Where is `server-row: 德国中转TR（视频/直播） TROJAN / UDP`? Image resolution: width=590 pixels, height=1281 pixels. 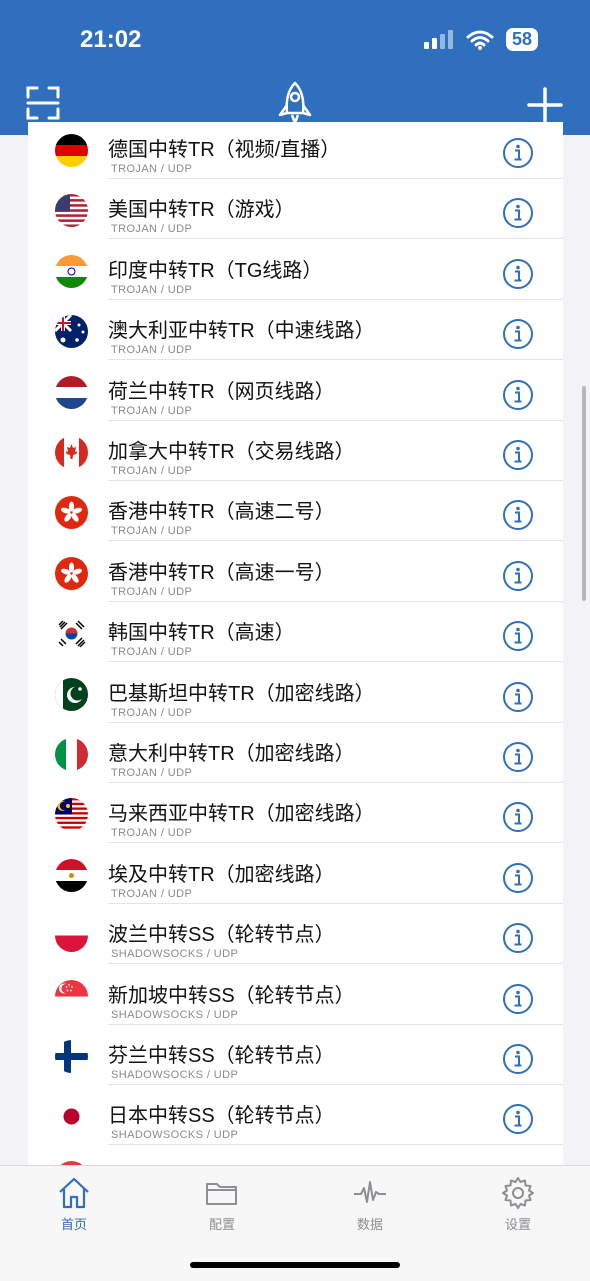
server-row: 德国中转TR（视频/直播） TROJAN / UDP is located at coordinates (295, 150).